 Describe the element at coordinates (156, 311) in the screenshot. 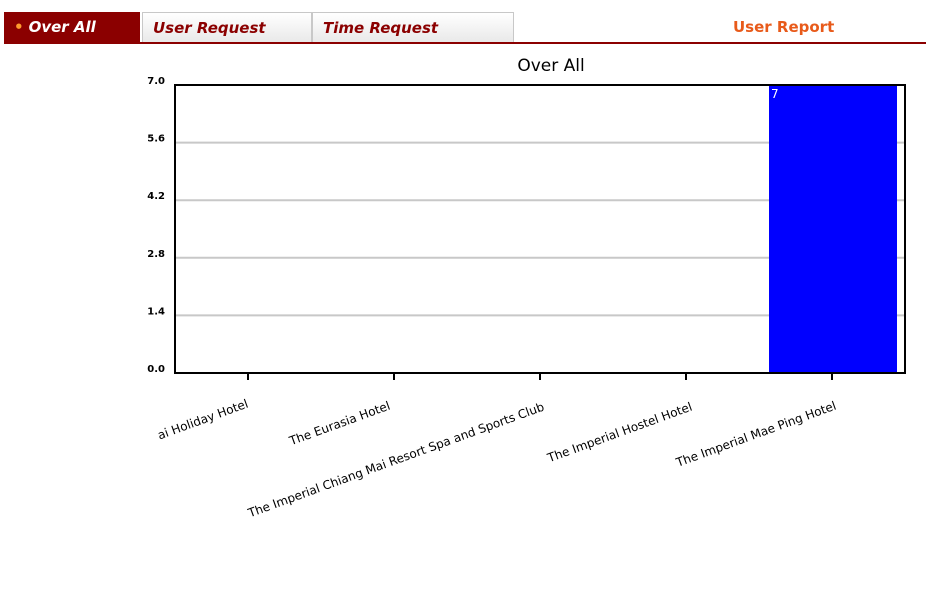

I see `y-tick-label: 1.4` at that location.